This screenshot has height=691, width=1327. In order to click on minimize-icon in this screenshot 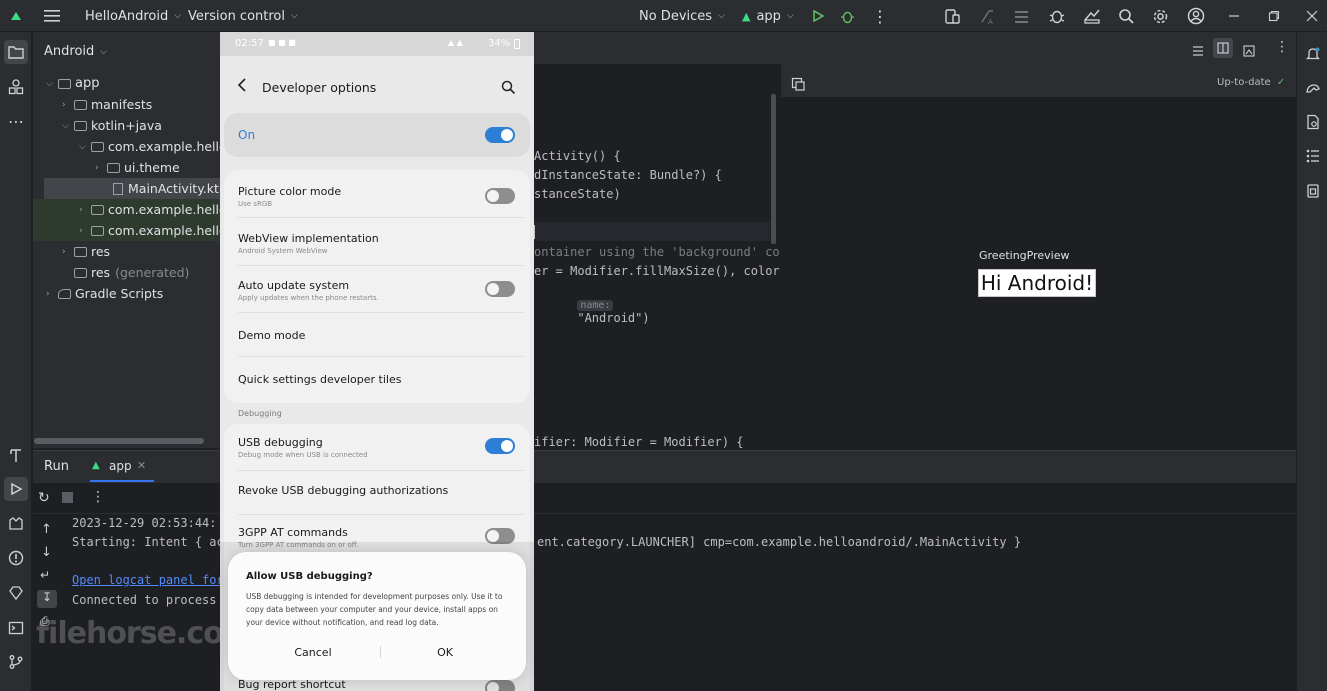, I will do `click(1234, 16)`.